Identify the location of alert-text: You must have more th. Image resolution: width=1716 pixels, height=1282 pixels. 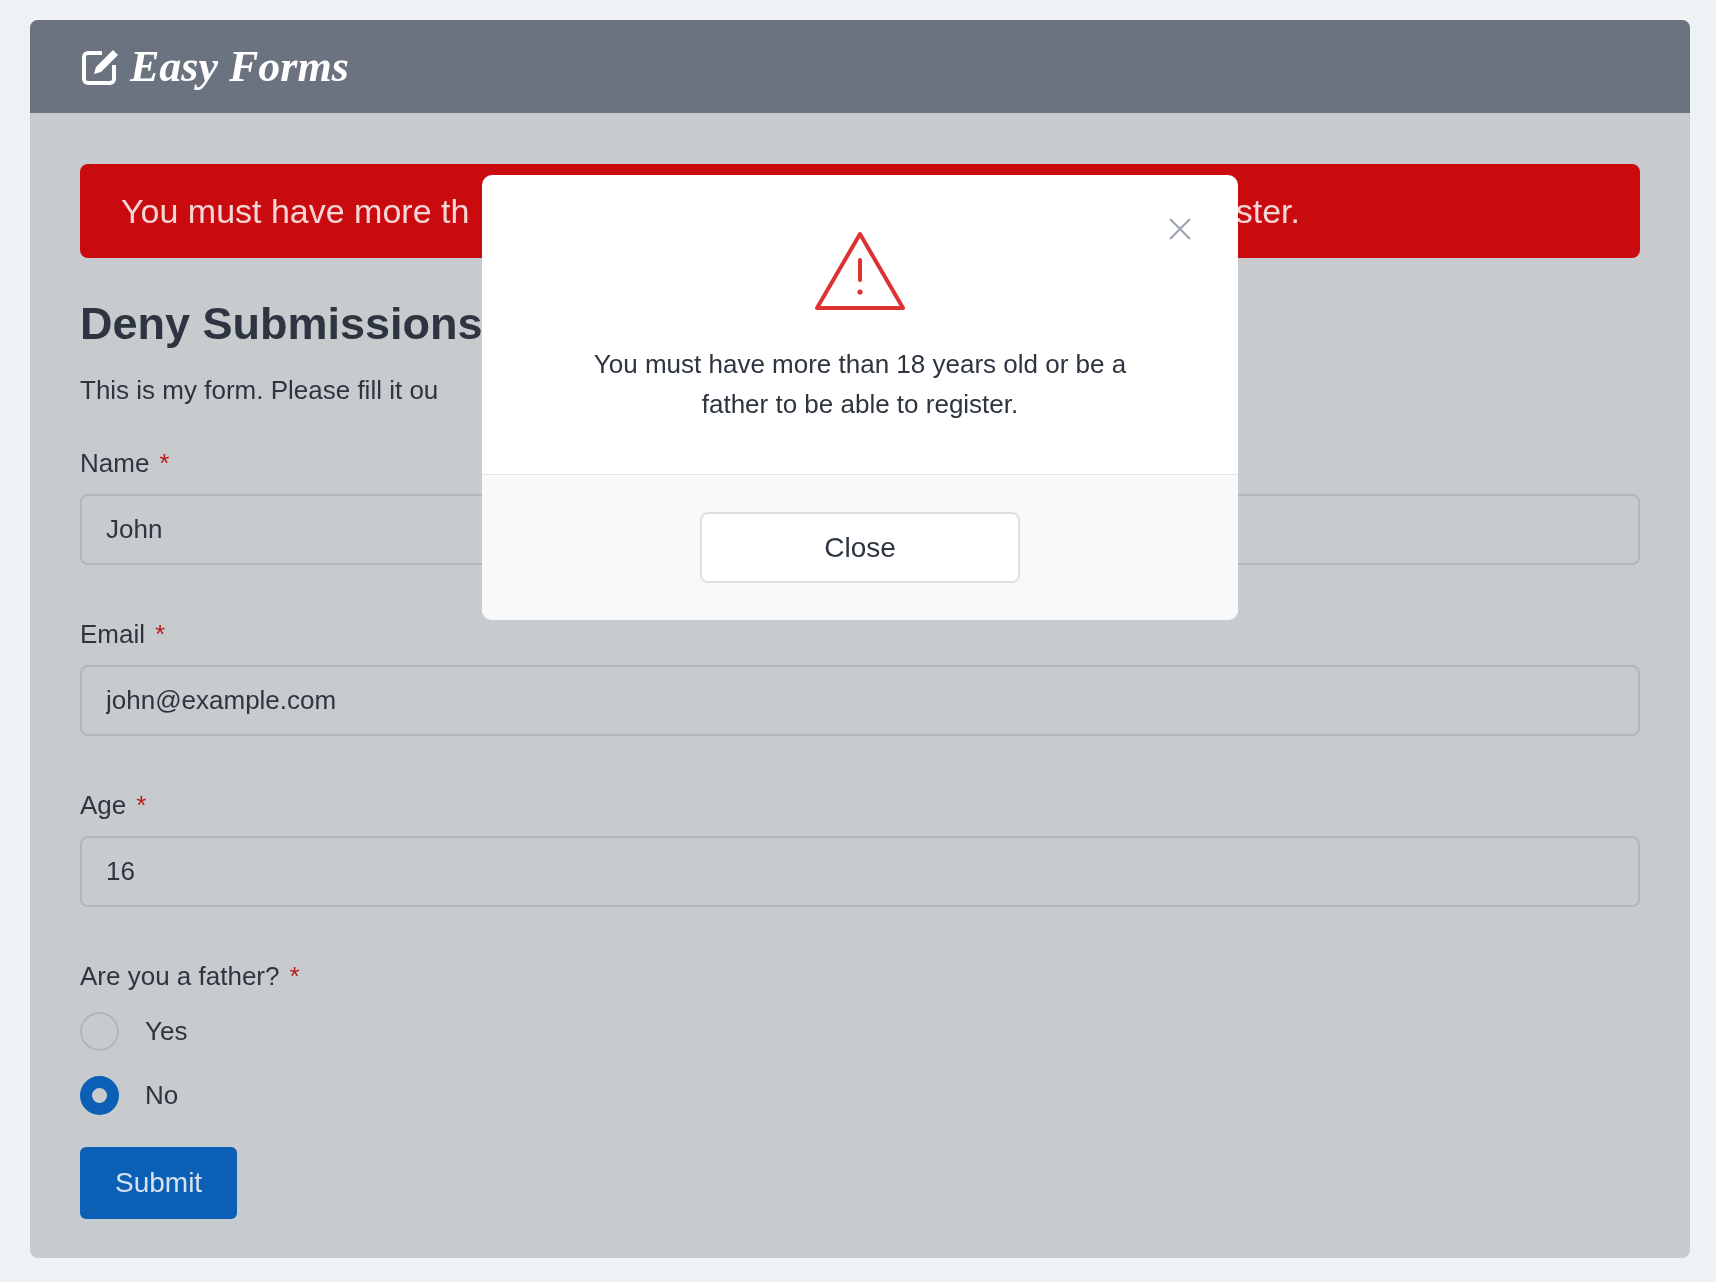
(295, 211).